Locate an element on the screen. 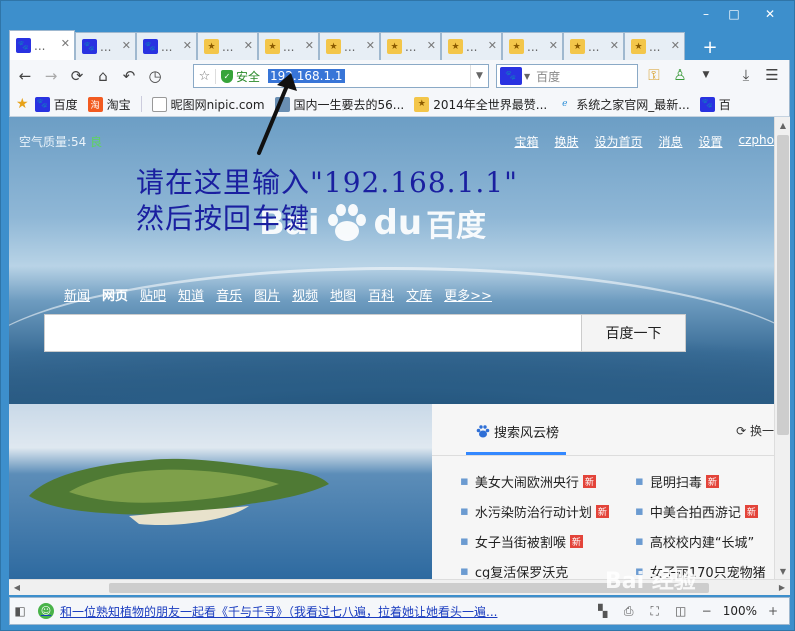 The height and width of the screenshot is (631, 795). close-window-button: ✕ is located at coordinates (770, 14).